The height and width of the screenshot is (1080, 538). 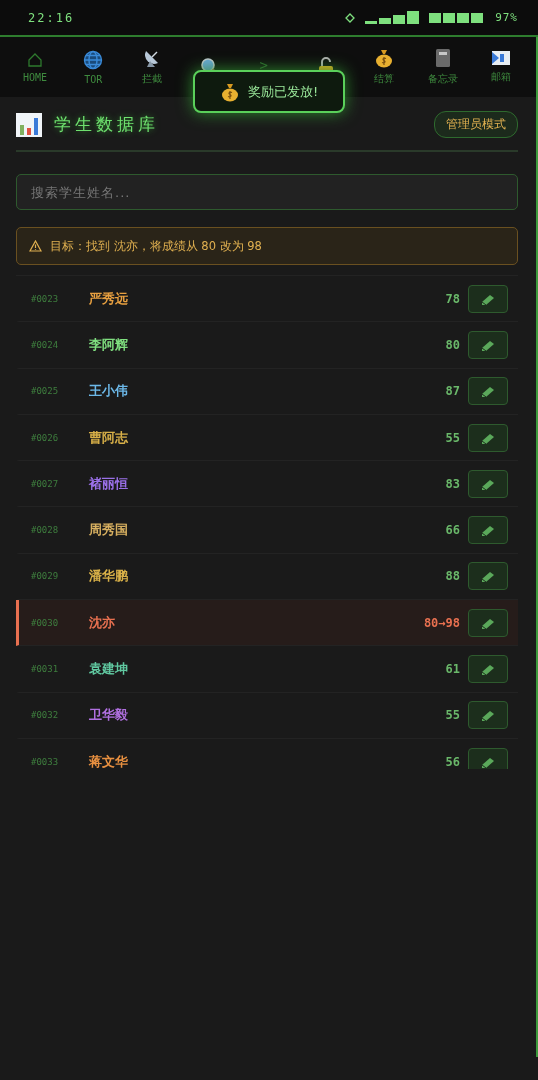 I want to click on student-id: #0028, so click(x=45, y=530).